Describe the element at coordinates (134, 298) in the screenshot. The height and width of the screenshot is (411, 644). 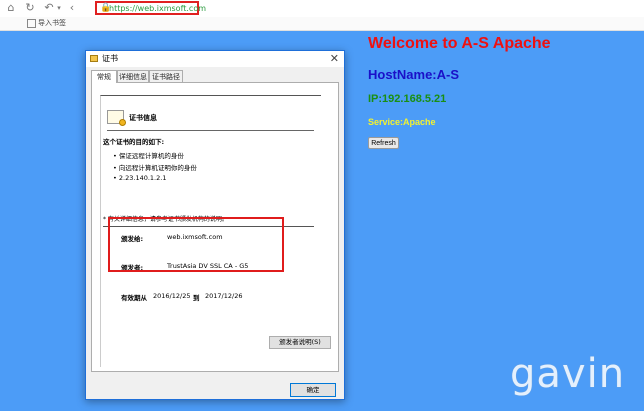
I see `validity-label: 有效期从` at that location.